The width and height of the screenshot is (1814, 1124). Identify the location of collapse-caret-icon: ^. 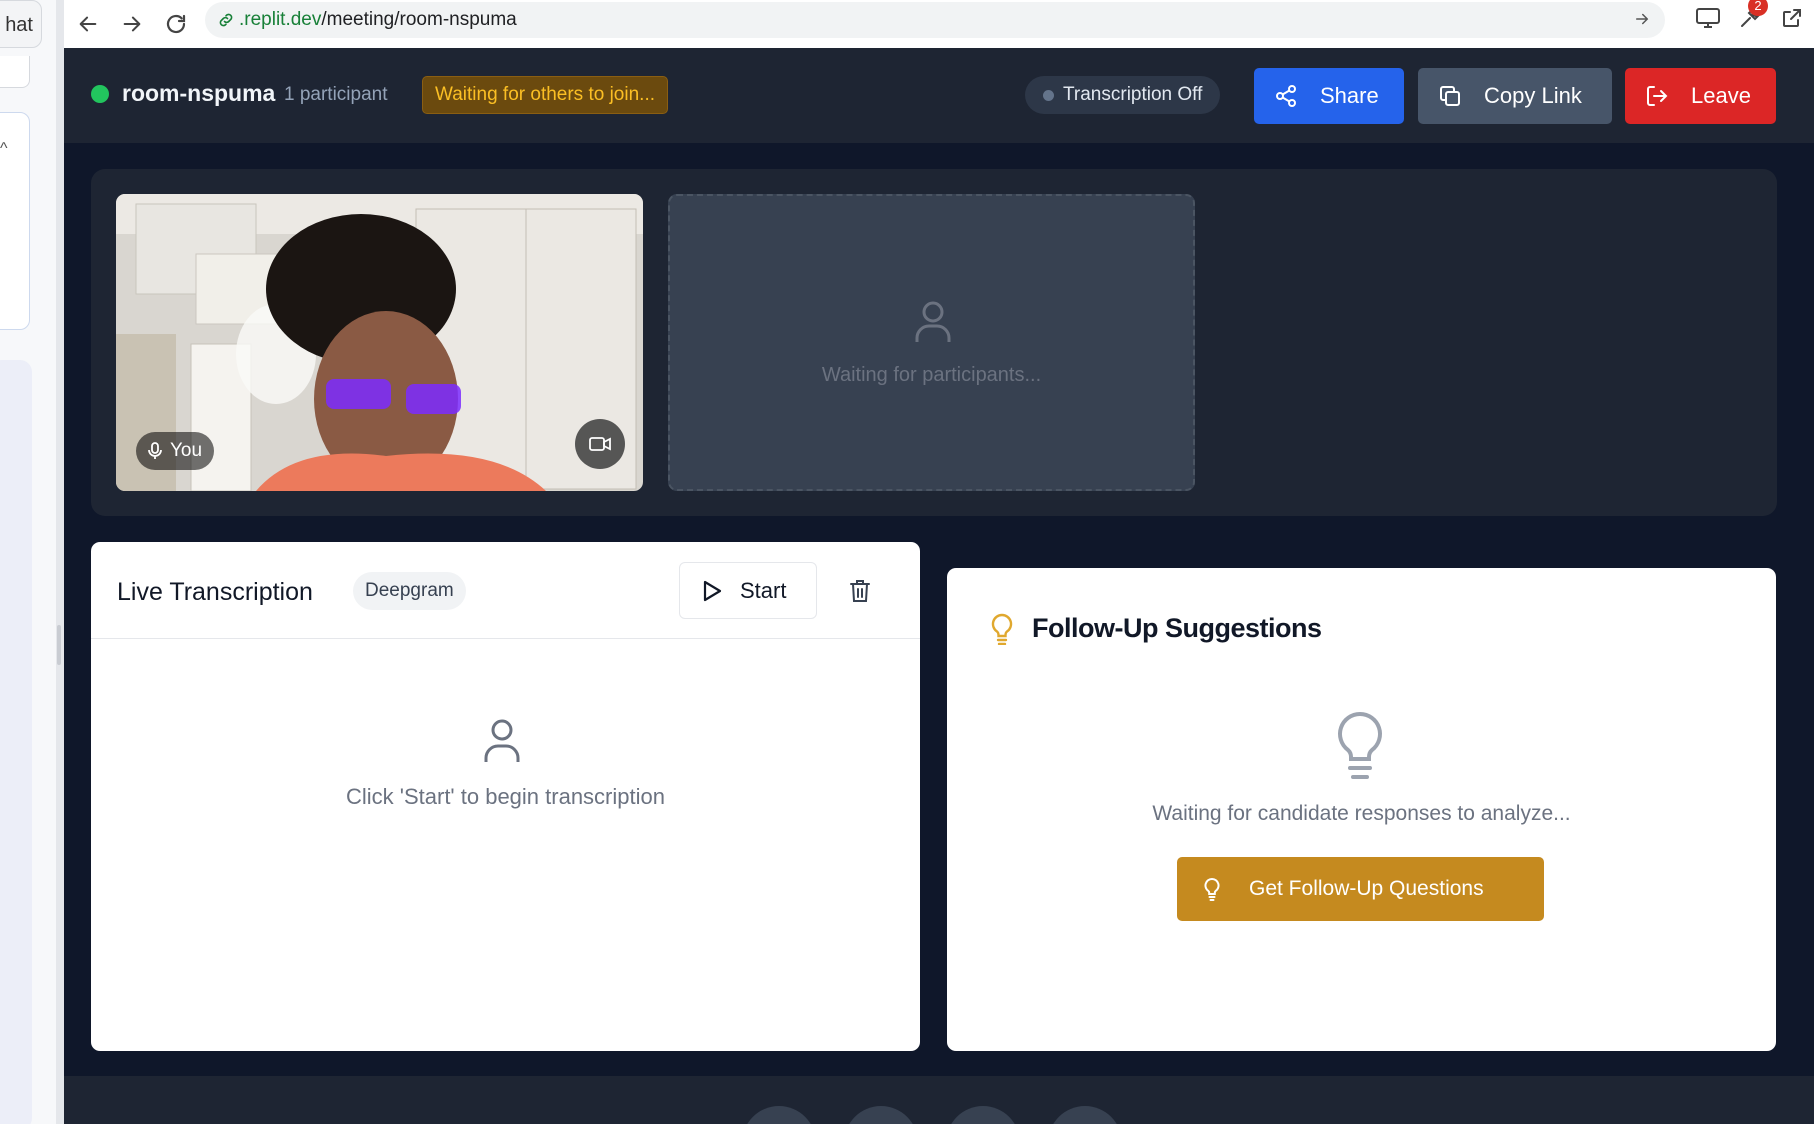
(4, 149).